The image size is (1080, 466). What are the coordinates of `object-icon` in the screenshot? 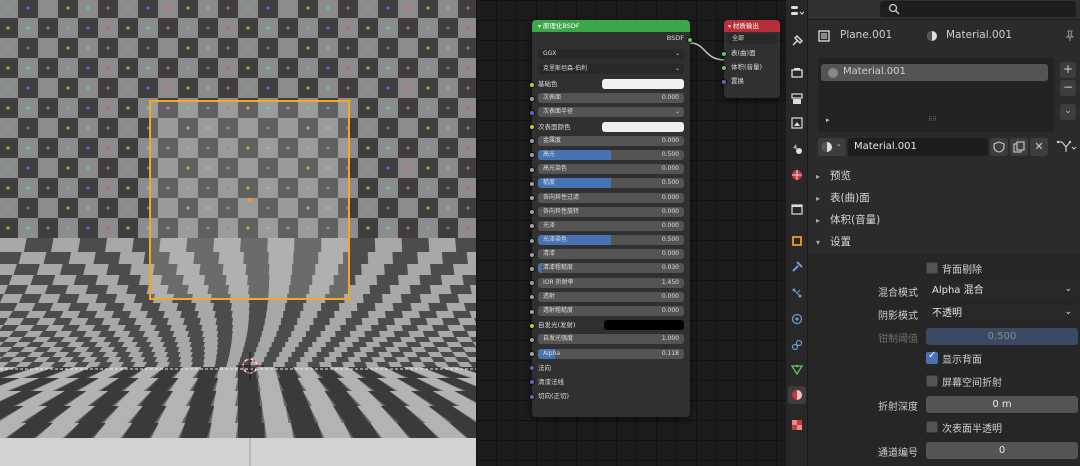 It's located at (797, 241).